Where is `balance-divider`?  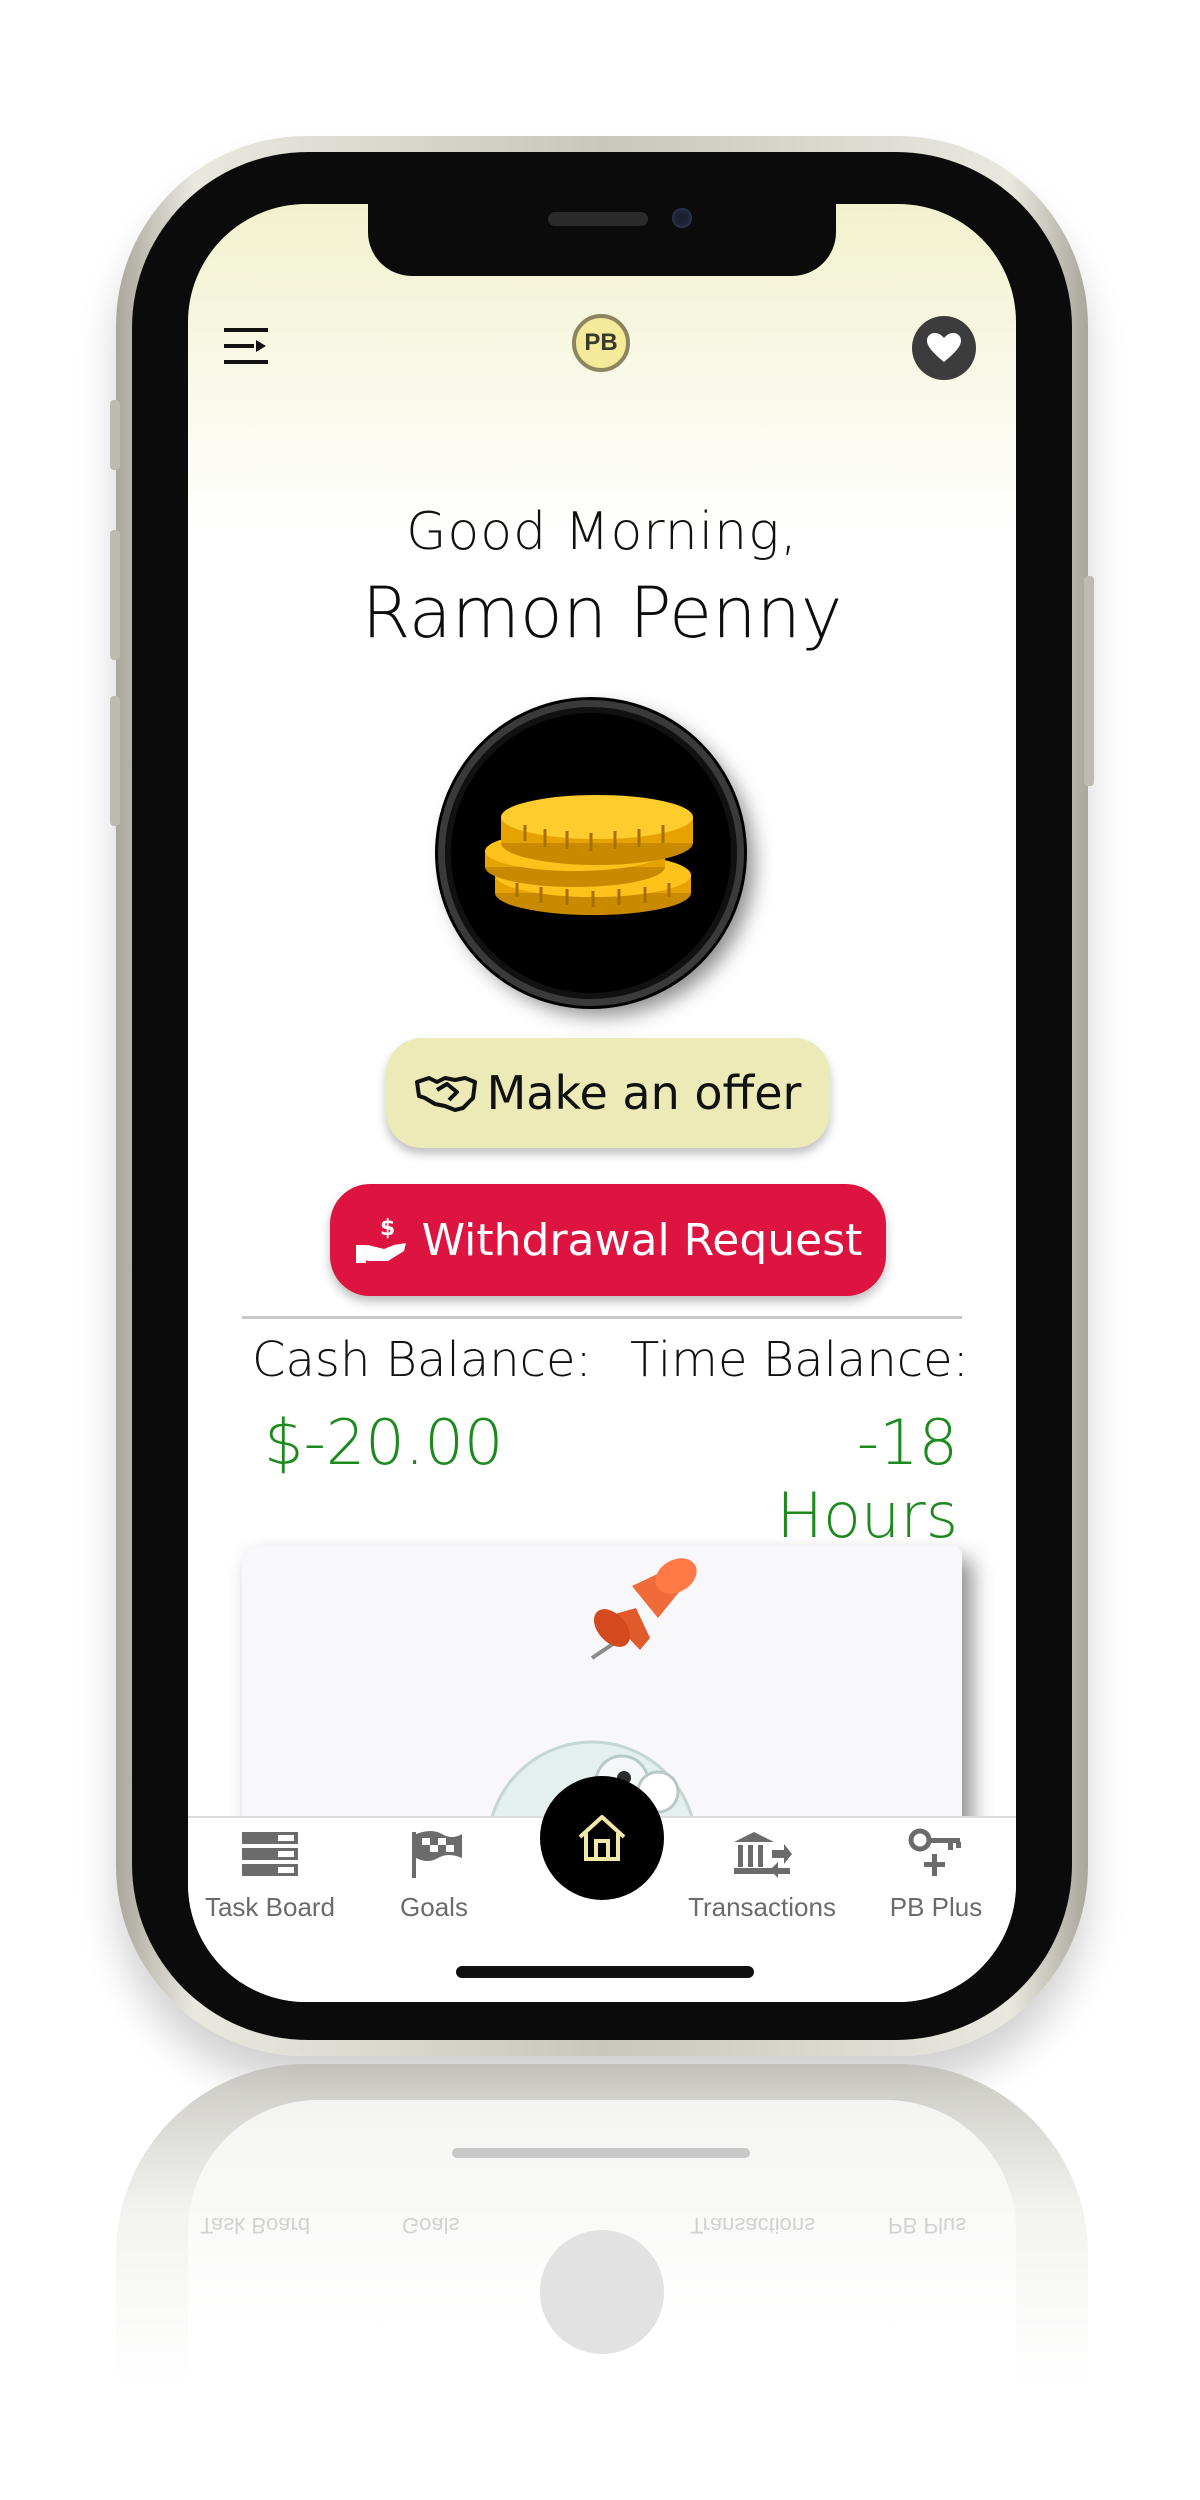 balance-divider is located at coordinates (602, 1317).